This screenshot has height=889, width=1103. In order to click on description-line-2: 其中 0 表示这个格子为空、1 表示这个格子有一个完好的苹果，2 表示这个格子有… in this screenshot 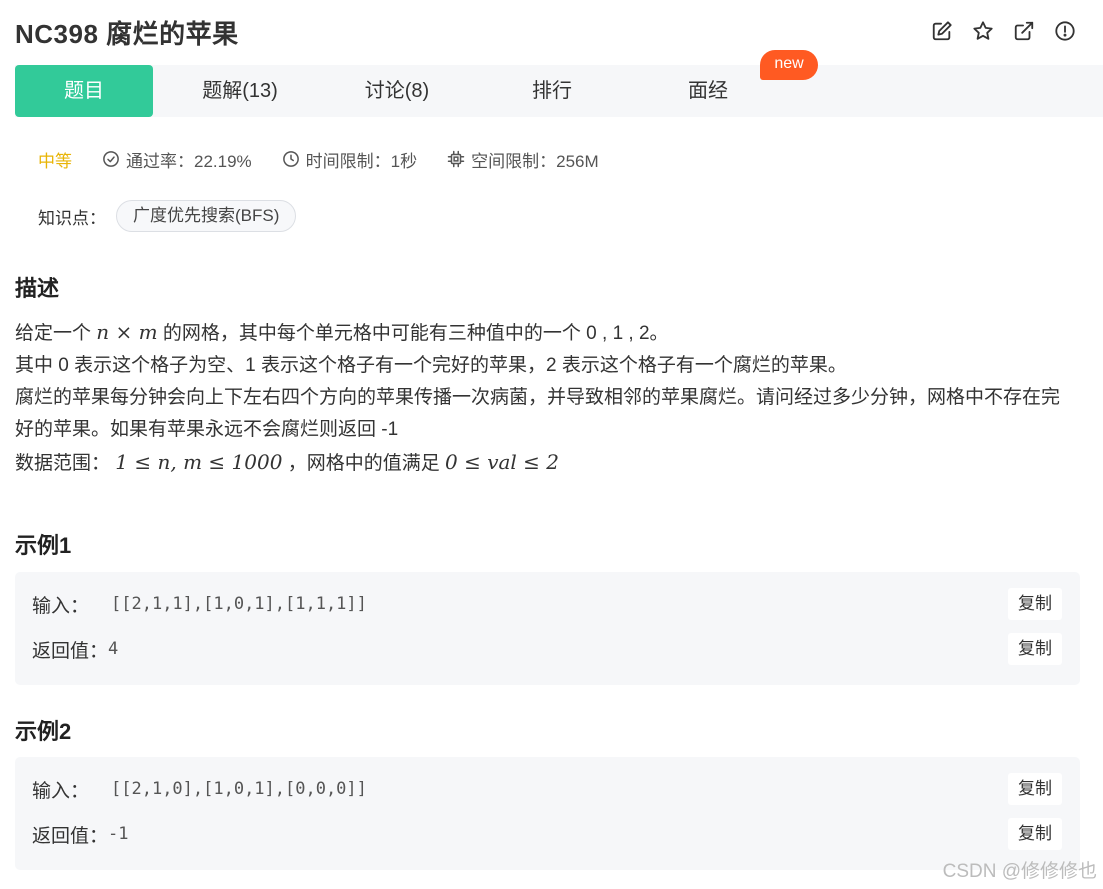, I will do `click(431, 365)`.